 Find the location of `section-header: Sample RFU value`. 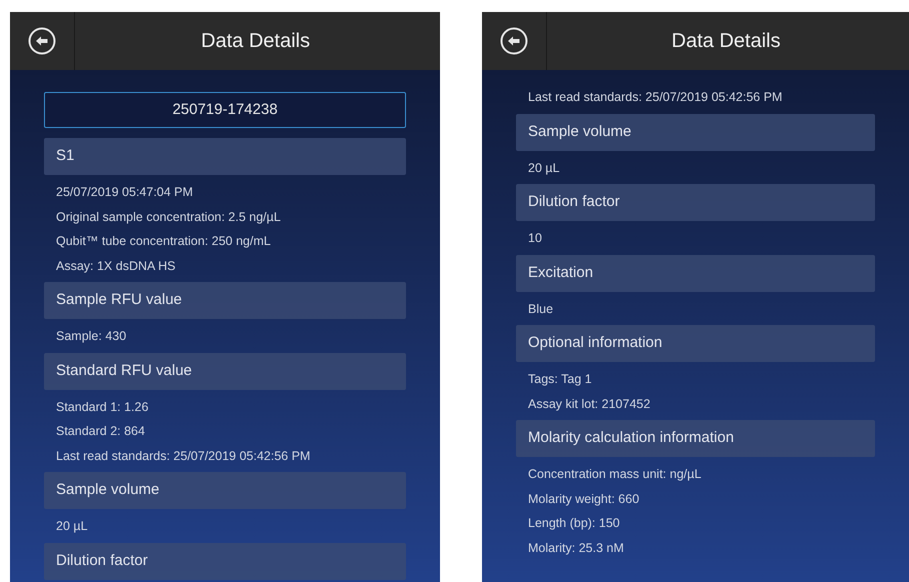

section-header: Sample RFU value is located at coordinates (225, 300).